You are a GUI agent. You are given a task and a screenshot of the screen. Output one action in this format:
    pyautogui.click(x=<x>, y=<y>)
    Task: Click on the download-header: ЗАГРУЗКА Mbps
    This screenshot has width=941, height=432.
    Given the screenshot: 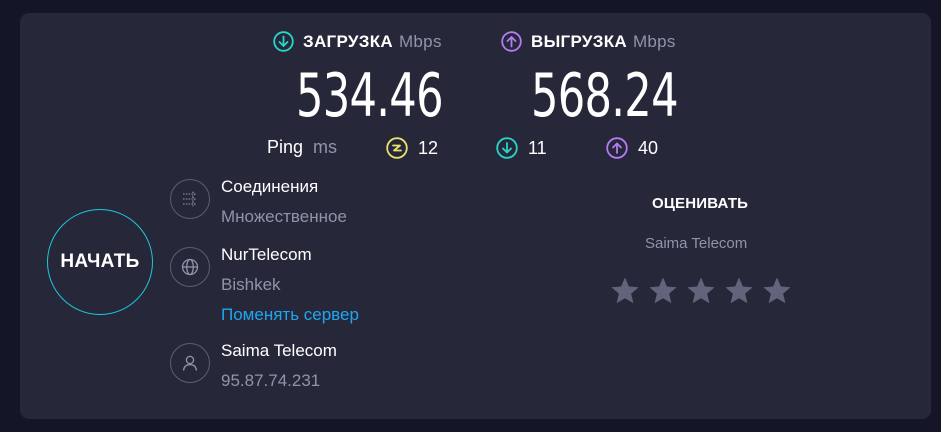 What is the action you would take?
    pyautogui.click(x=357, y=41)
    